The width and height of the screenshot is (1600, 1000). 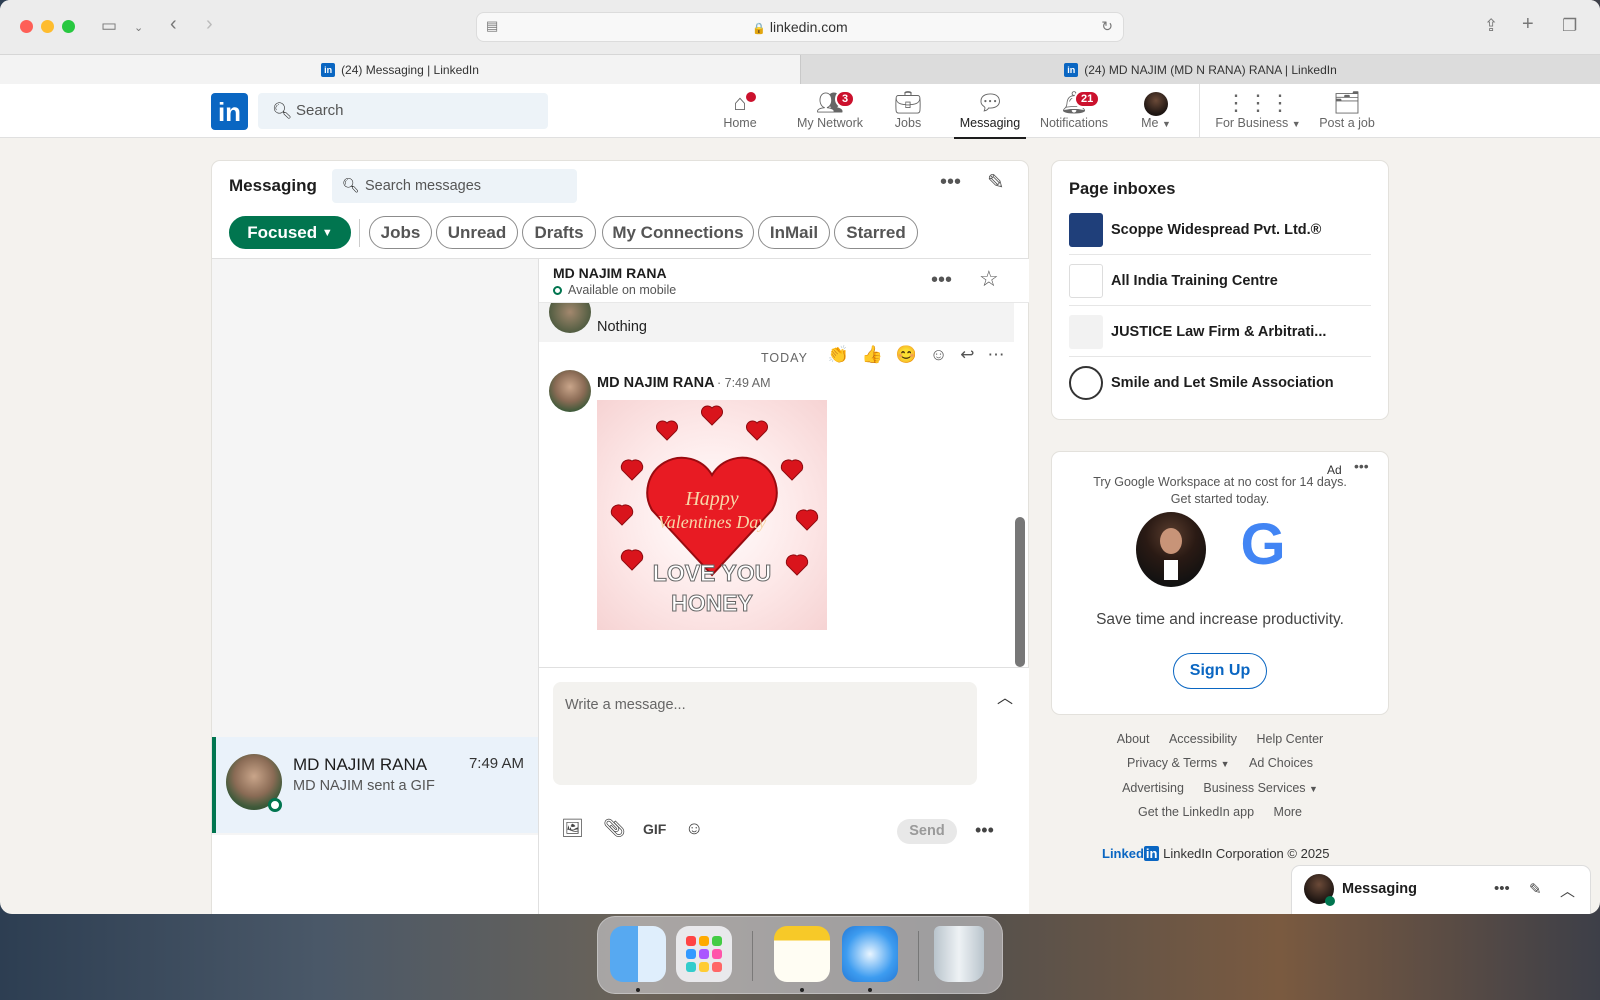 What do you see at coordinates (872, 355) in the screenshot?
I see `thumbs-up-reaction-button: 👍` at bounding box center [872, 355].